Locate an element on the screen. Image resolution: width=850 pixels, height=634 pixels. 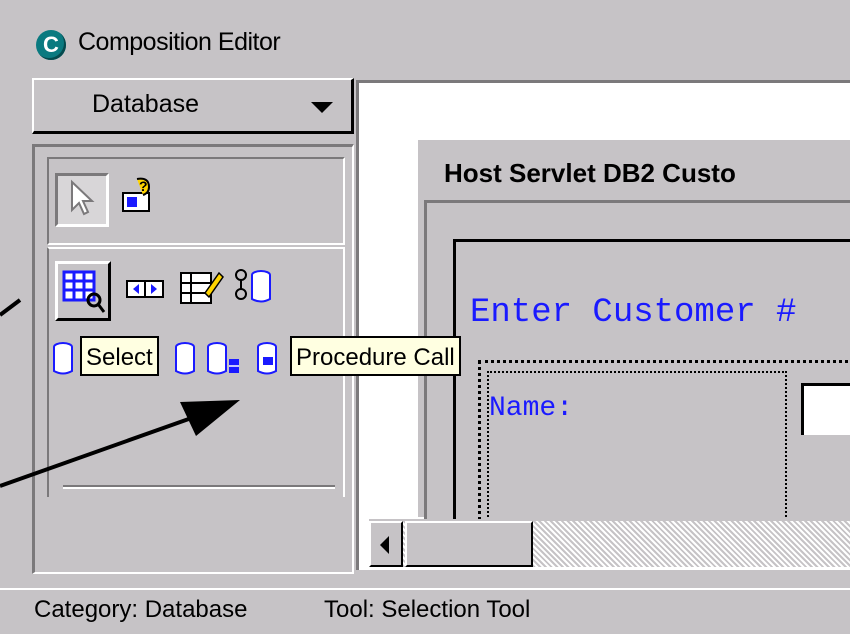
form-editor-icon is located at coordinates (202, 287).